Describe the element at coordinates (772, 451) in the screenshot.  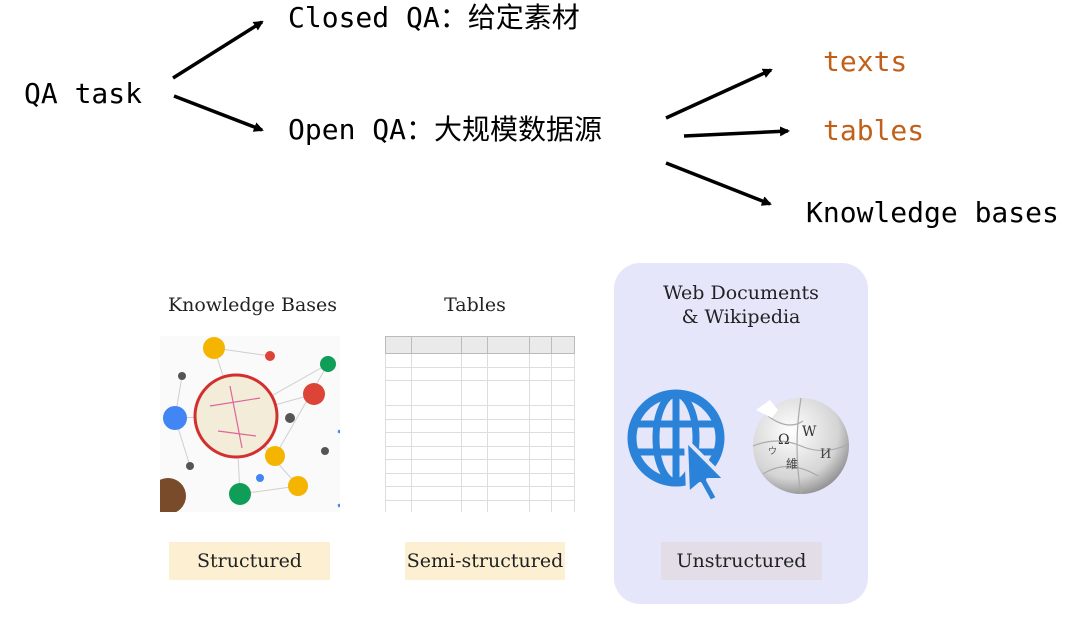
I see `svg-text: ウ` at that location.